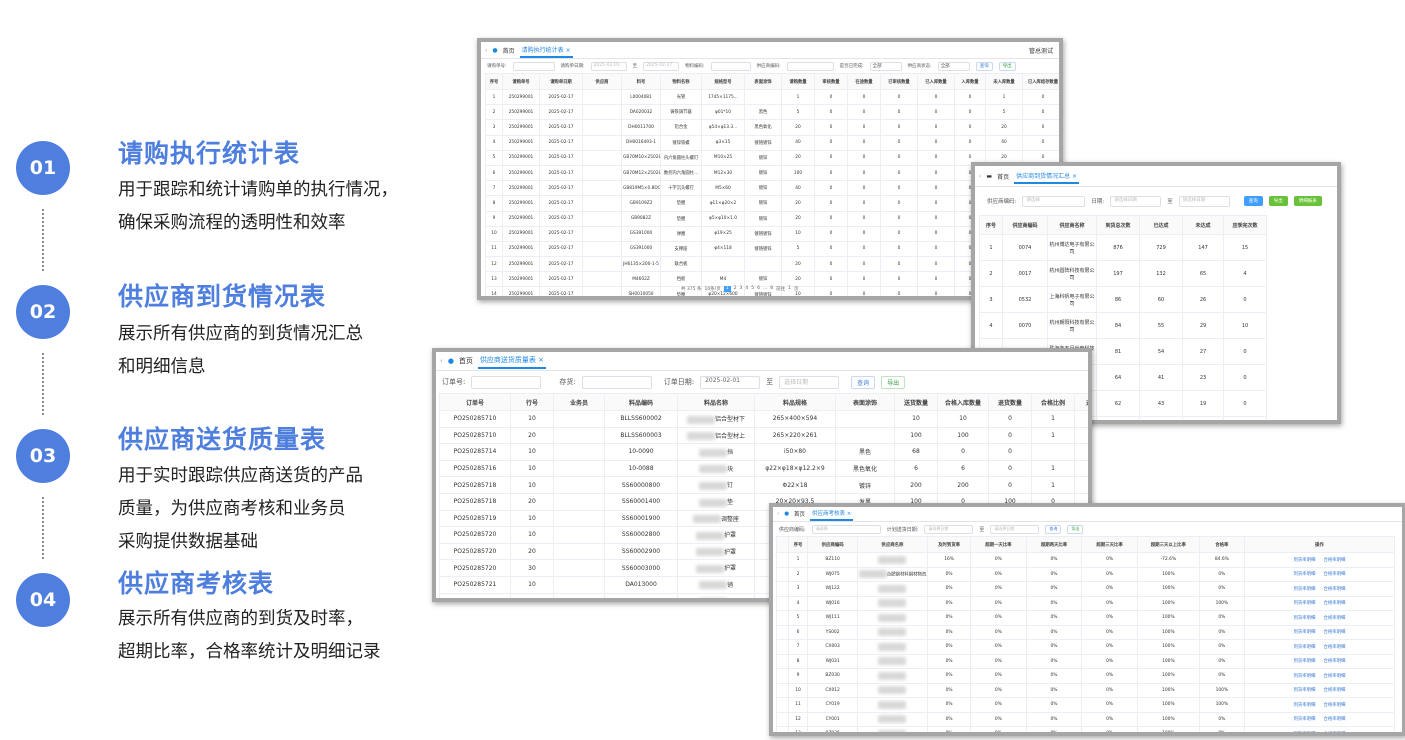 Image resolution: width=1405 pixels, height=740 pixels. Describe the element at coordinates (602, 81) in the screenshot. I see `column-header: 供应商` at that location.